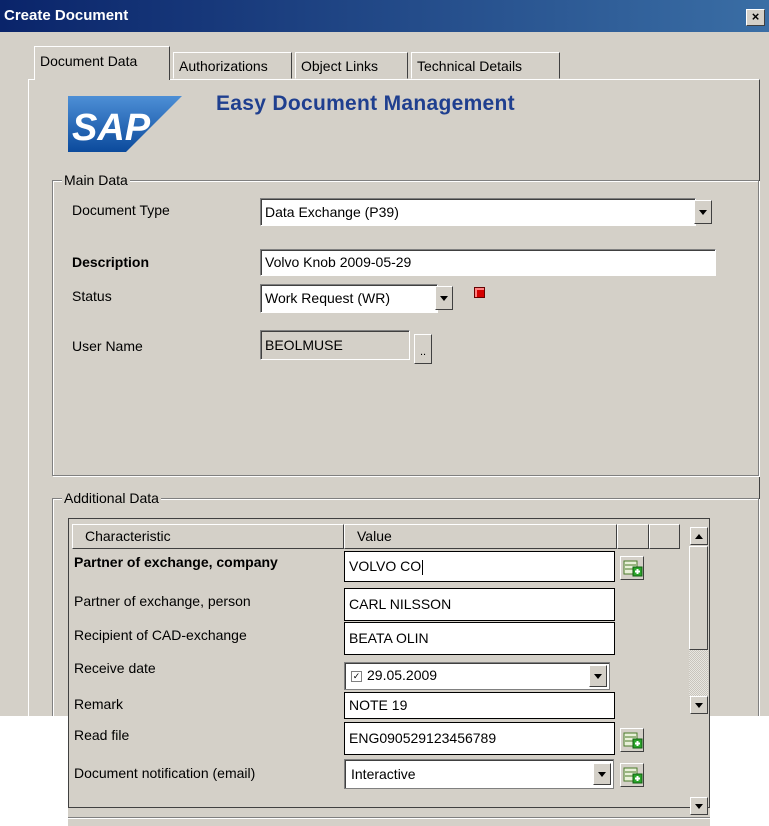 The image size is (769, 826). I want to click on notification-dropdown-button, so click(602, 774).